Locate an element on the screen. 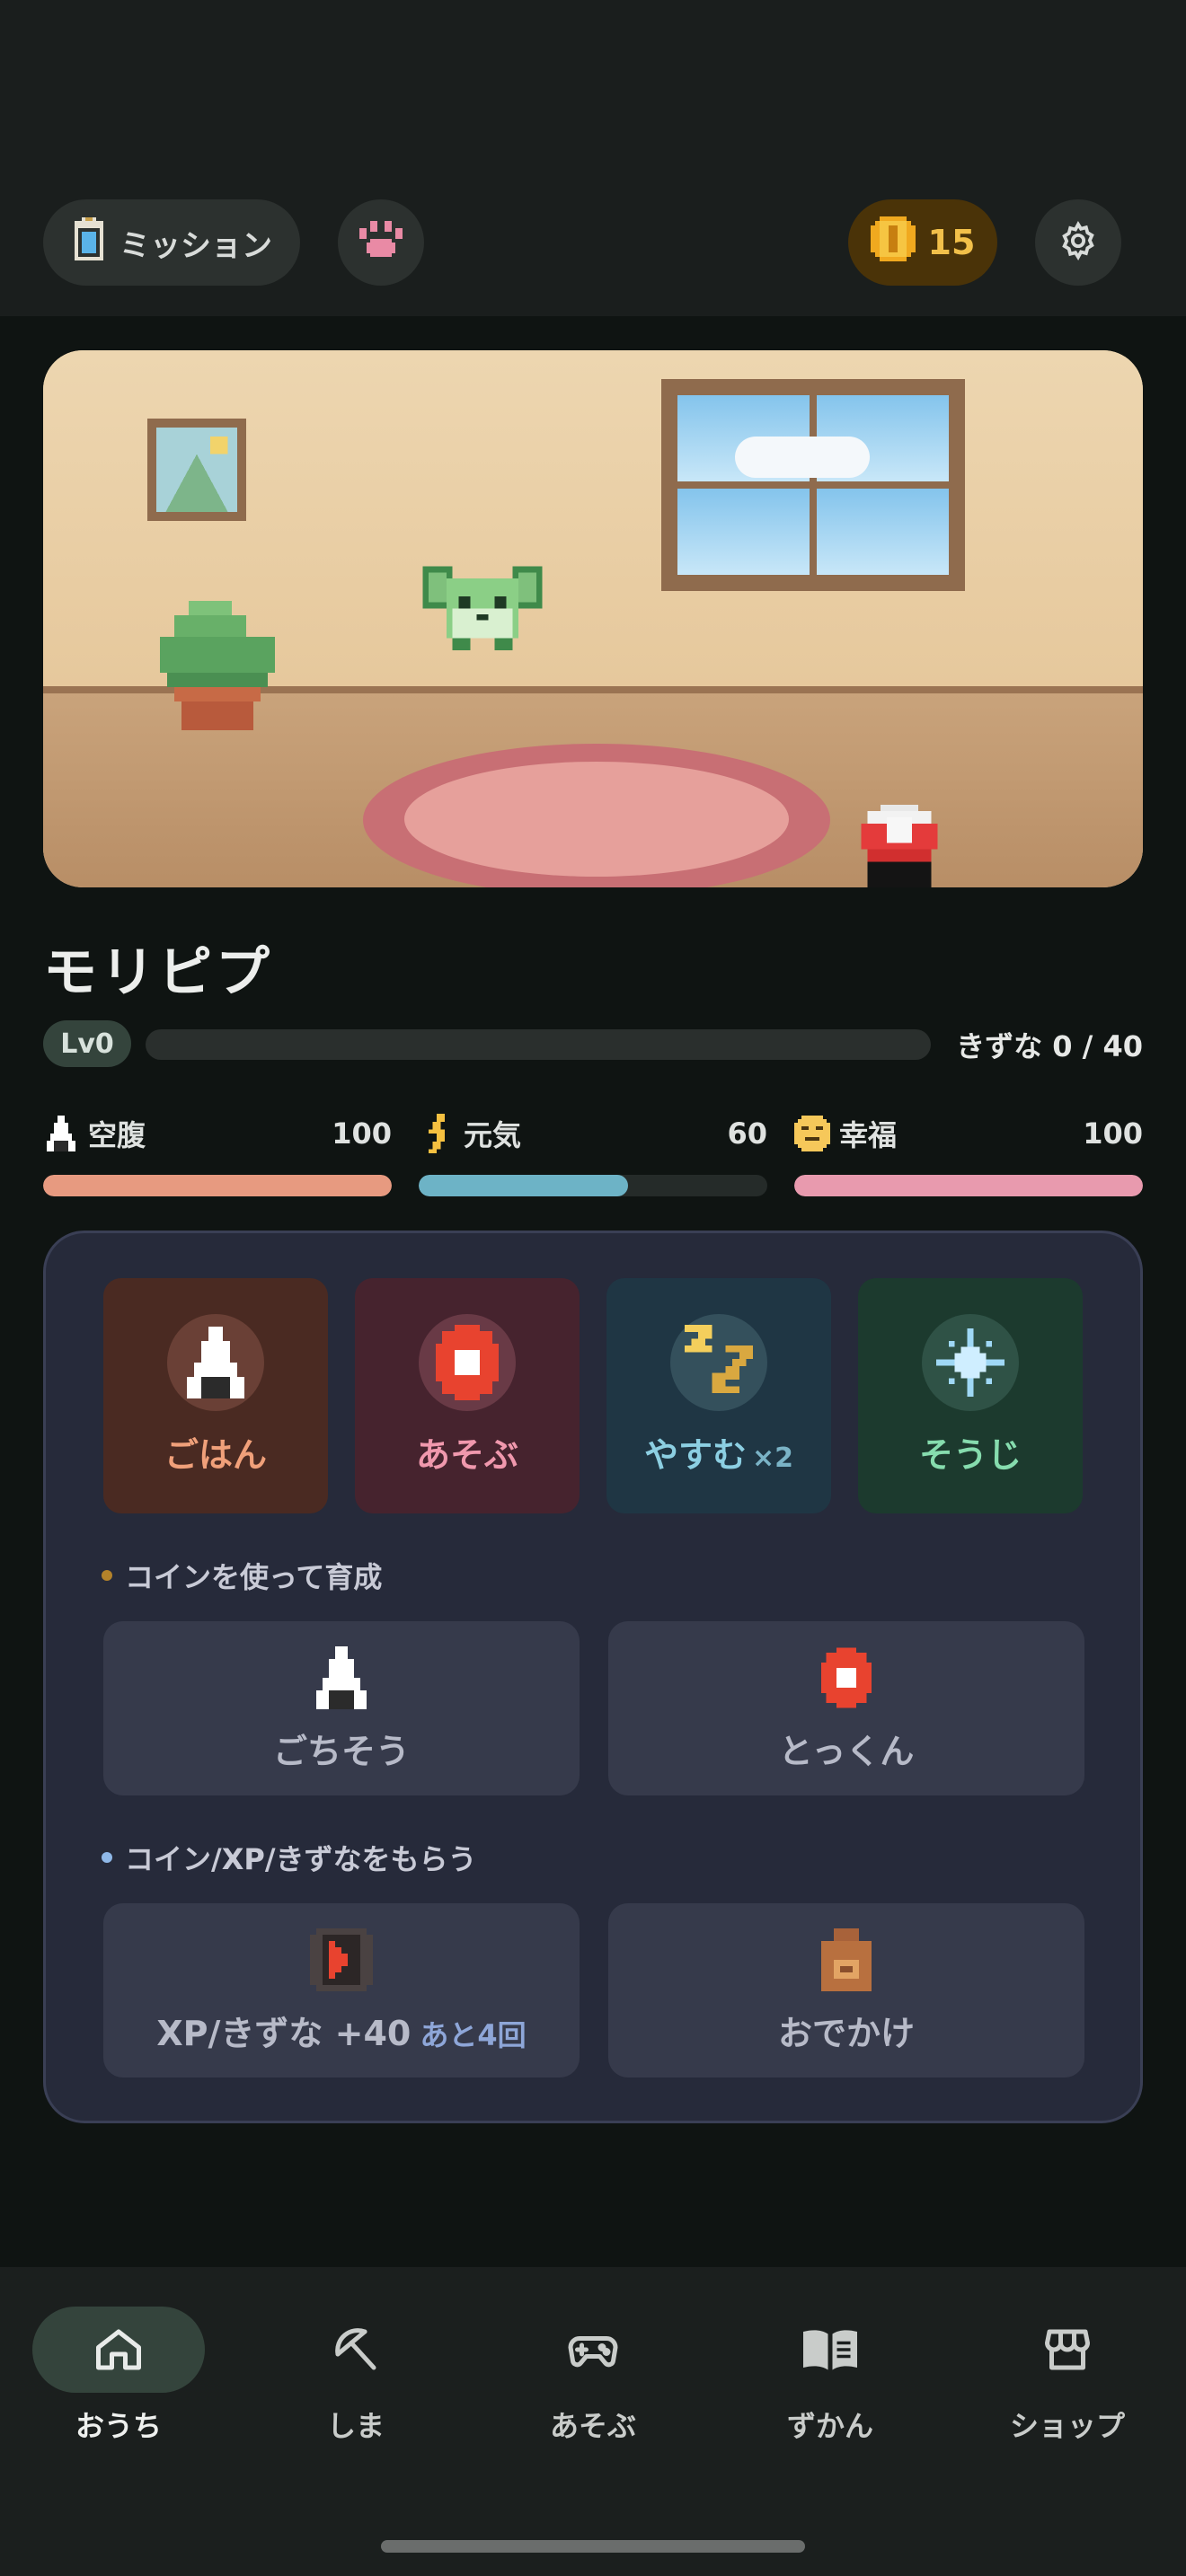  stat-hunger: 空腹 100 is located at coordinates (217, 1154).